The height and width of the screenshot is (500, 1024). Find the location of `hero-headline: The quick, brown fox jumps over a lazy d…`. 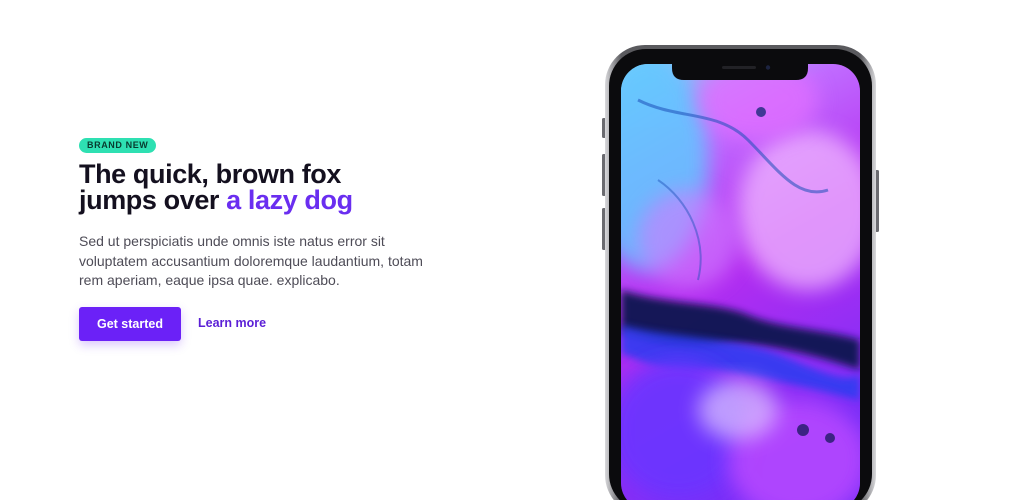

hero-headline: The quick, brown fox jumps over a lazy d… is located at coordinates (259, 188).